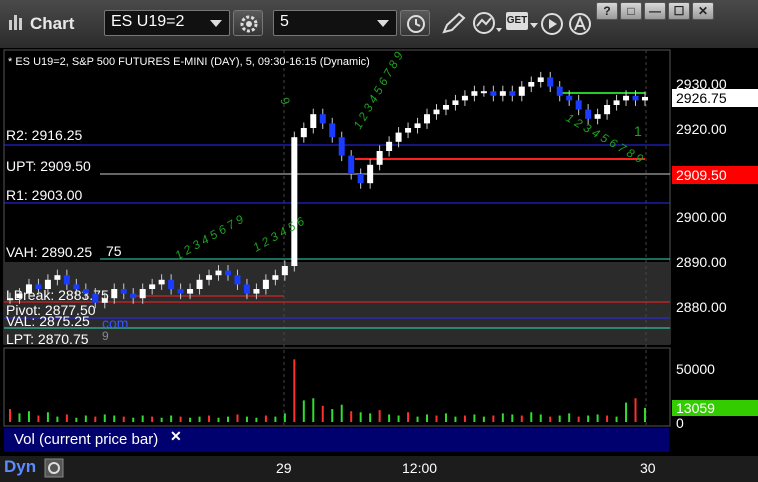 The width and height of the screenshot is (758, 482). What do you see at coordinates (703, 11) in the screenshot?
I see `close-button: ✕` at bounding box center [703, 11].